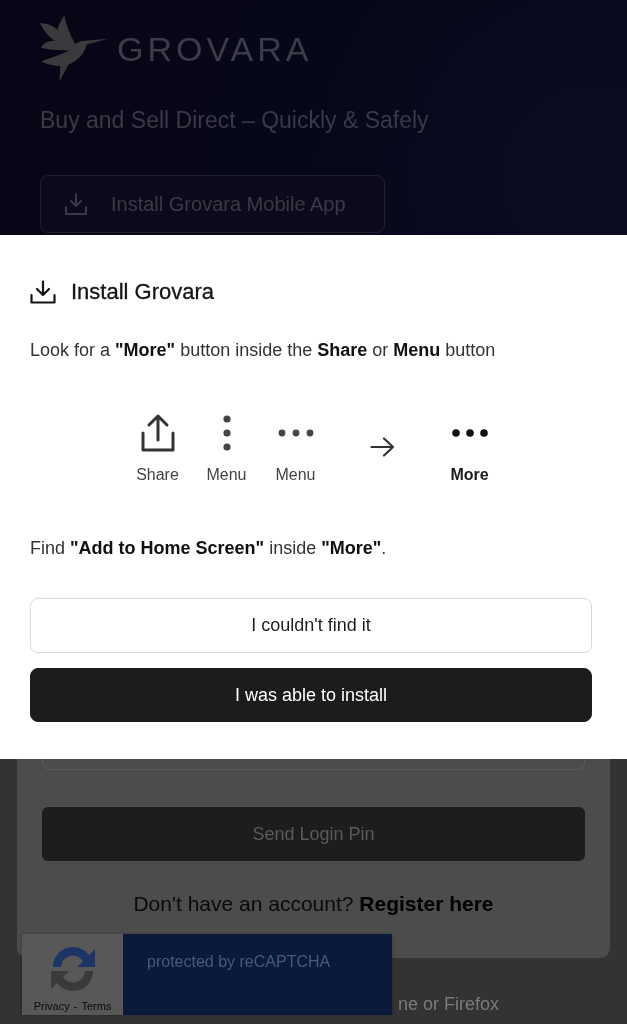  Describe the element at coordinates (469, 475) in the screenshot. I see `step-label: More` at that location.